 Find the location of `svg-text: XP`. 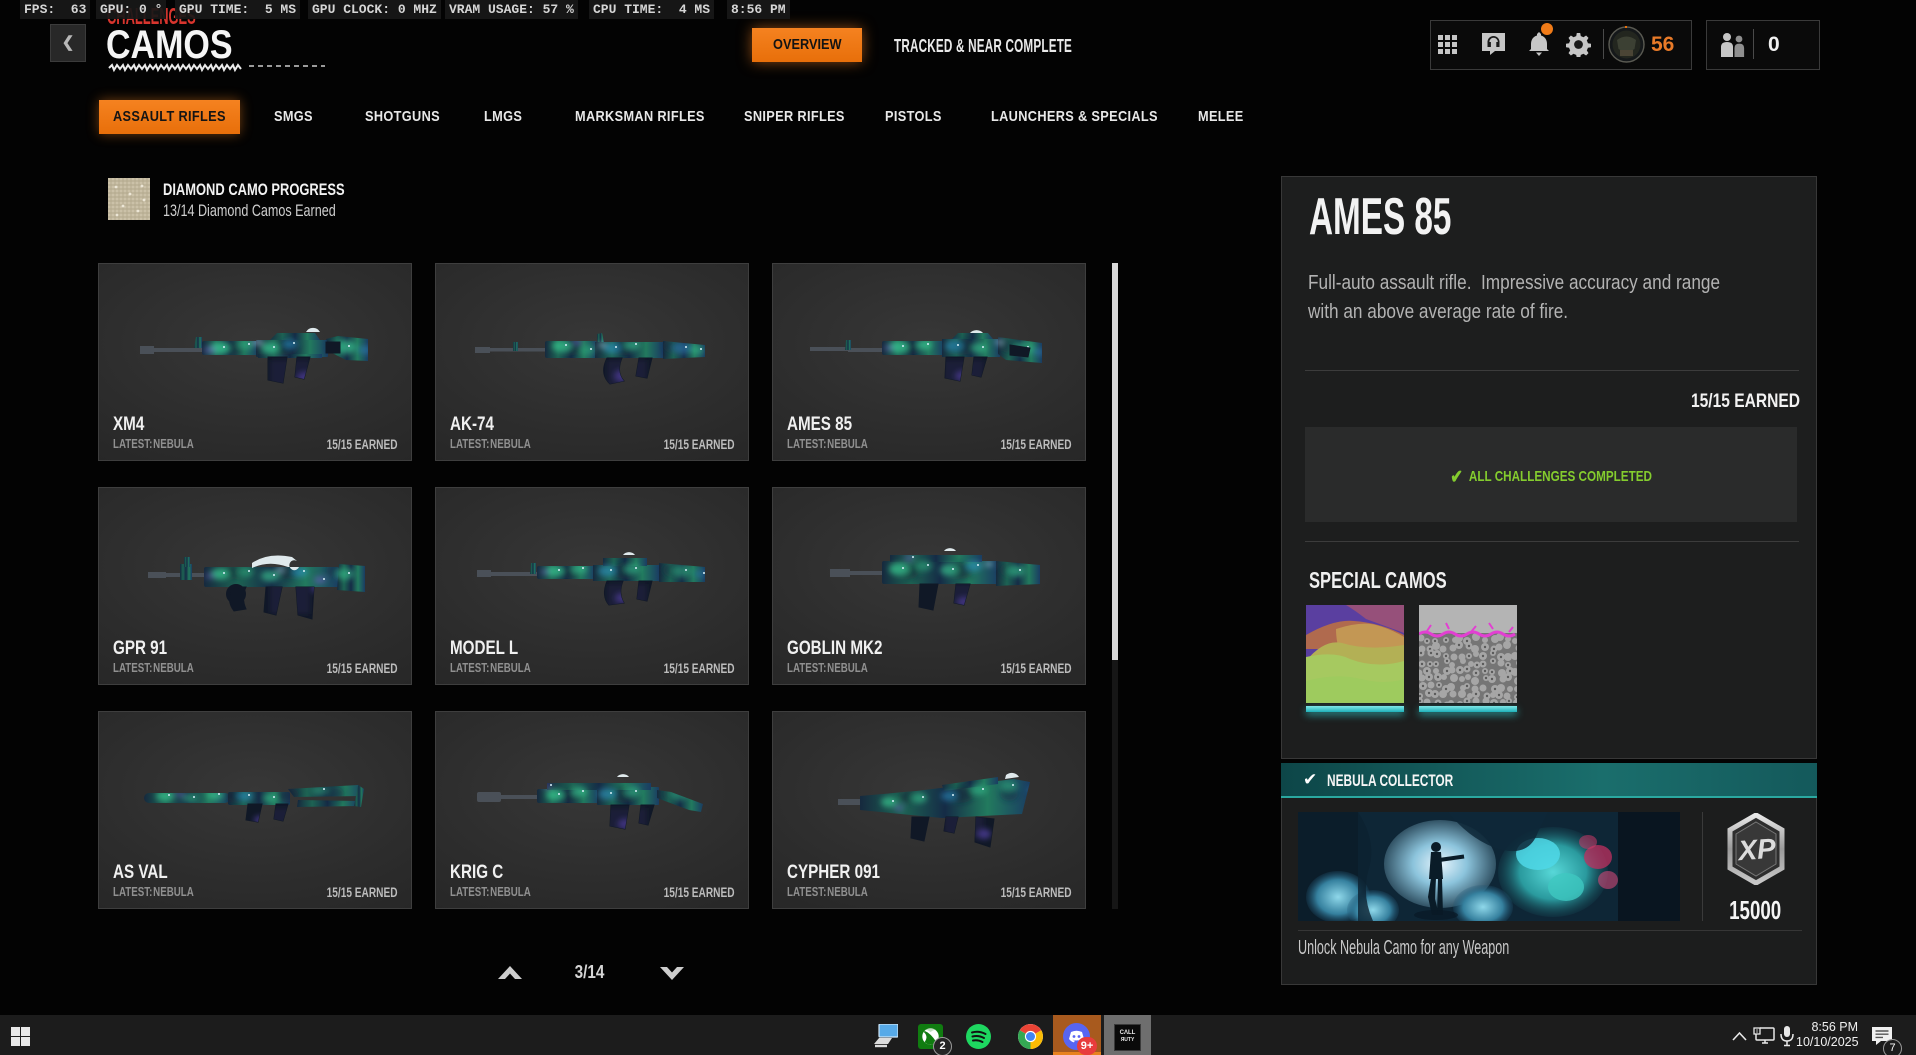

svg-text: XP is located at coordinates (1756, 850).